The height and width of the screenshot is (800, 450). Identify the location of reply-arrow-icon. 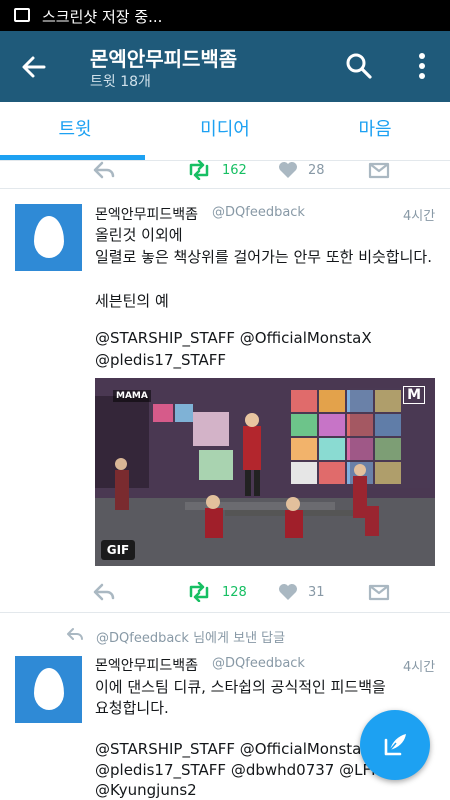
(75, 636).